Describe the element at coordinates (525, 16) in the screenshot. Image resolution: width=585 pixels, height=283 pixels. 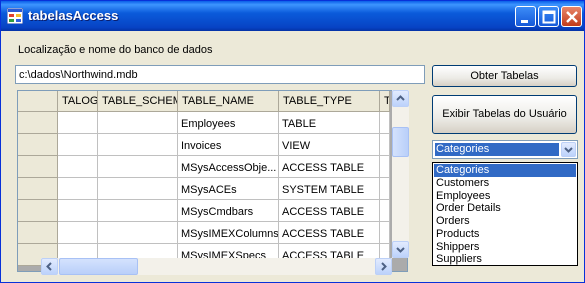
I see `minimize-button` at that location.